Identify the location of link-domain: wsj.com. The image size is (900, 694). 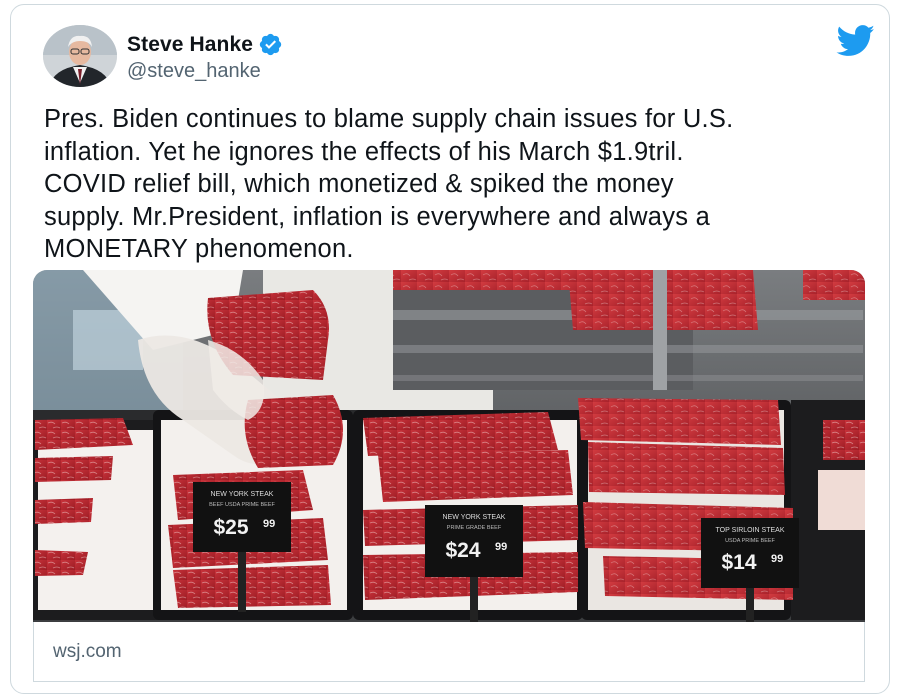
(87, 651).